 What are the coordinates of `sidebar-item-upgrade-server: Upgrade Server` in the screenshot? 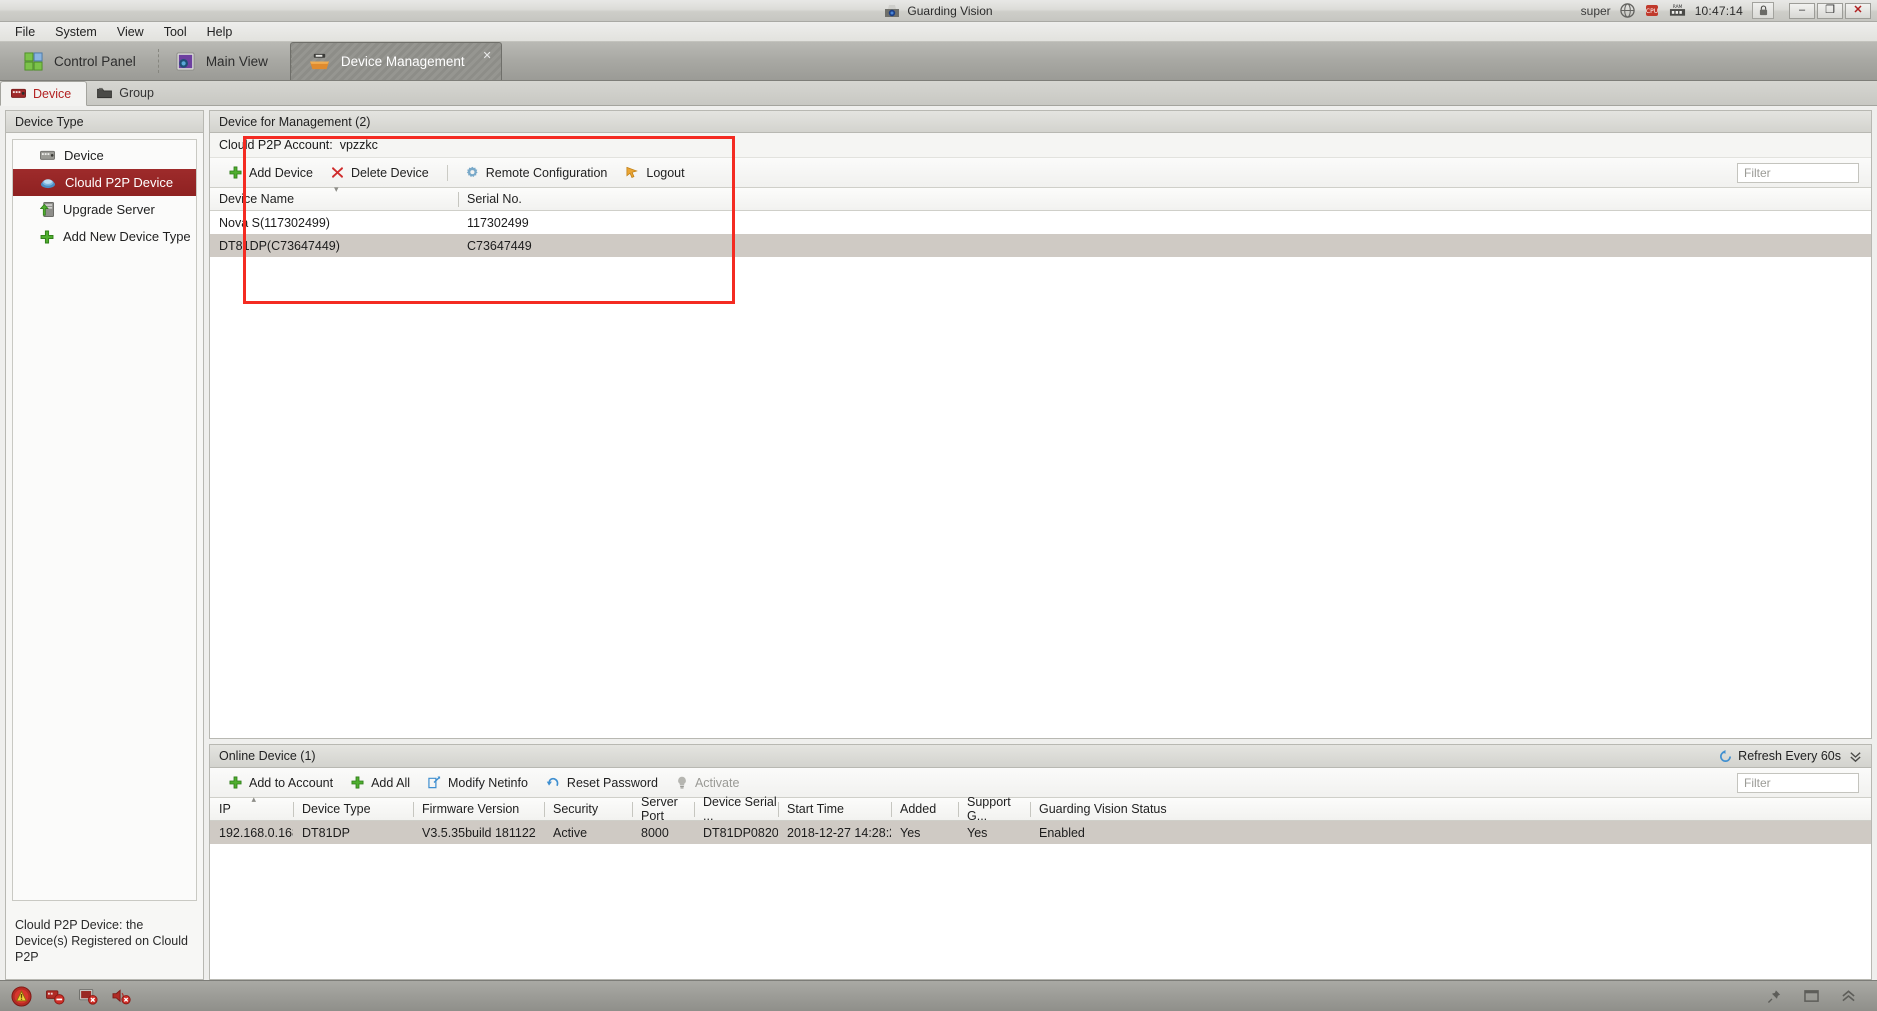 It's located at (104, 209).